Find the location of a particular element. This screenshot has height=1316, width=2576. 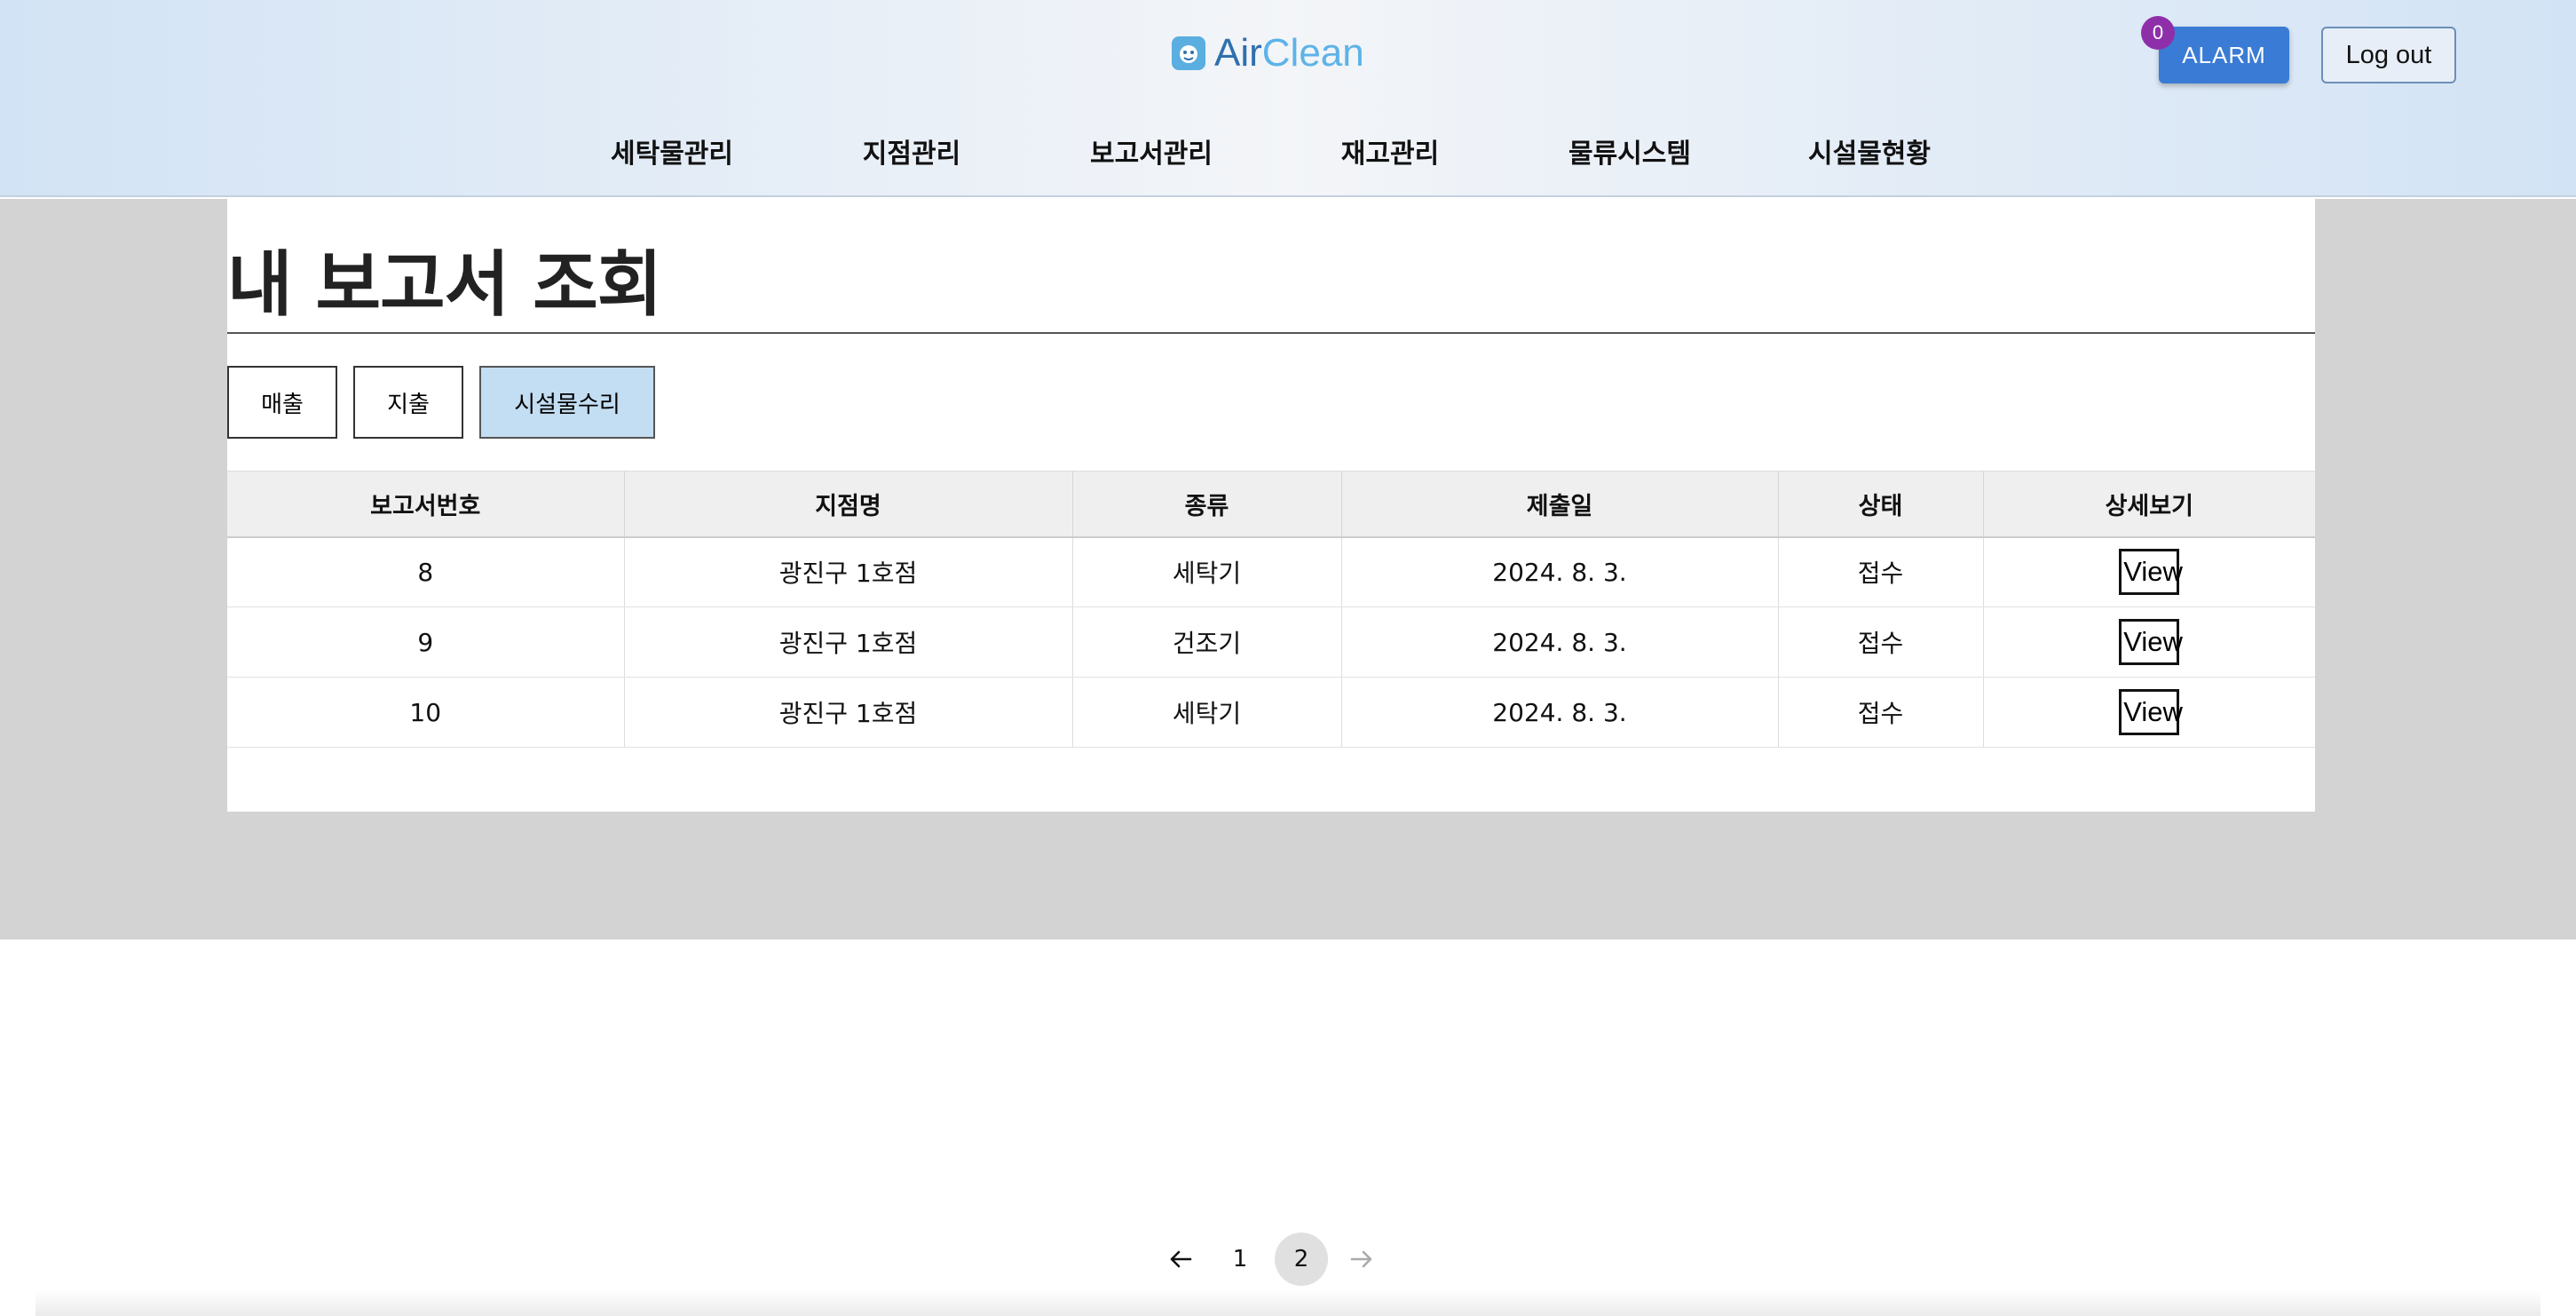

arrow-left-icon is located at coordinates (1180, 1259).